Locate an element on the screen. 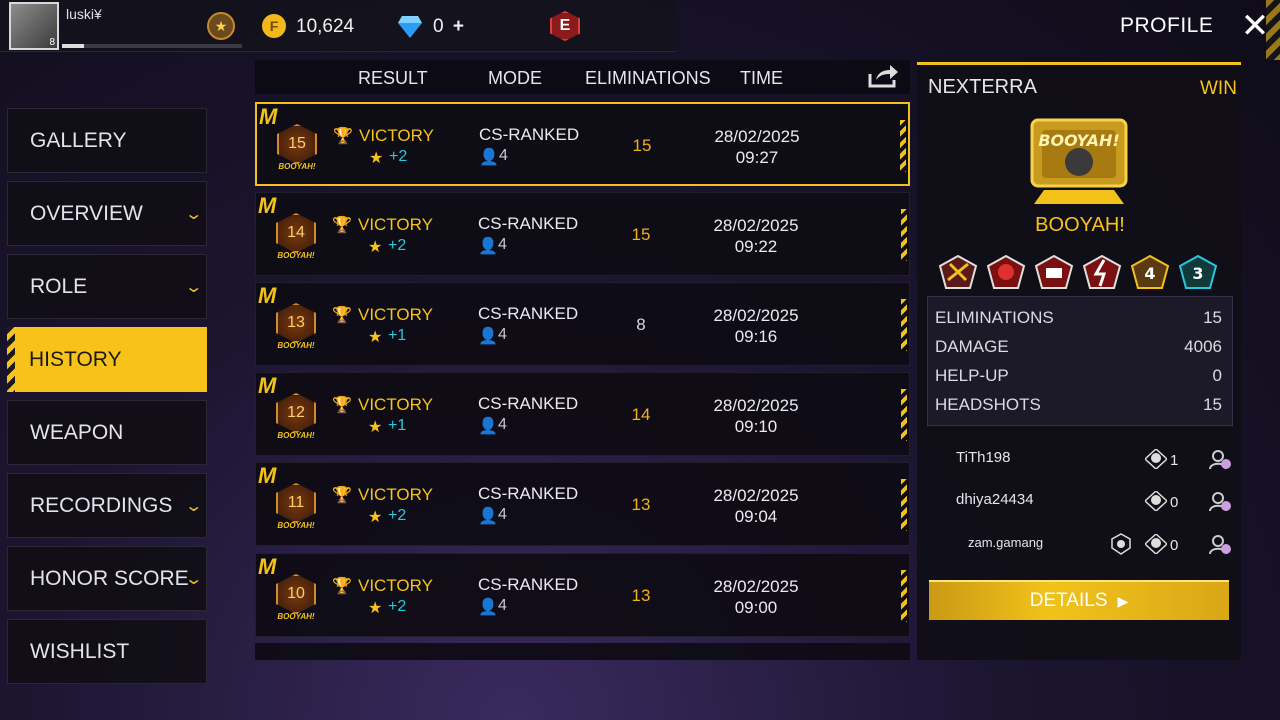 Image resolution: width=1280 pixels, height=720 pixels. teammate-name: zam.gamang is located at coordinates (1005, 542).